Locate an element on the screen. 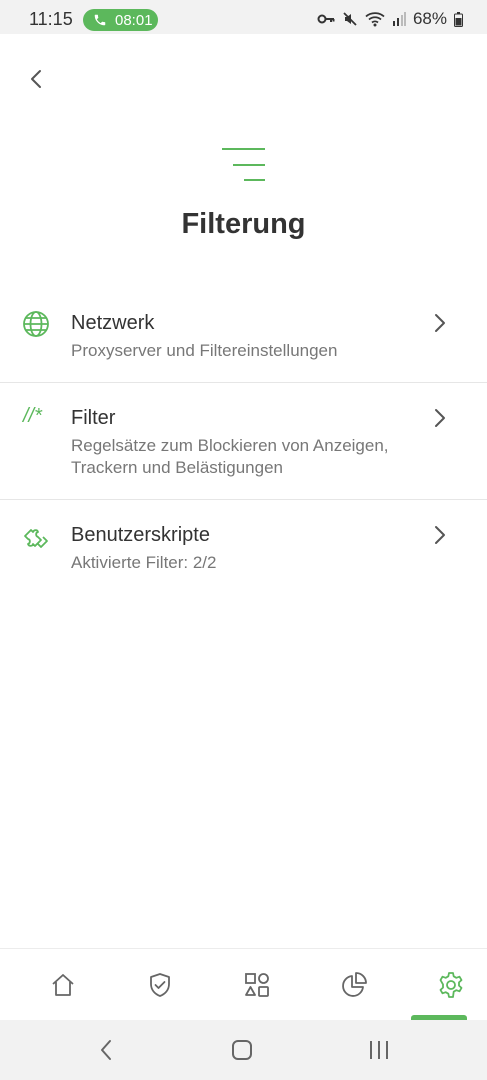  system-home-icon is located at coordinates (242, 1050).